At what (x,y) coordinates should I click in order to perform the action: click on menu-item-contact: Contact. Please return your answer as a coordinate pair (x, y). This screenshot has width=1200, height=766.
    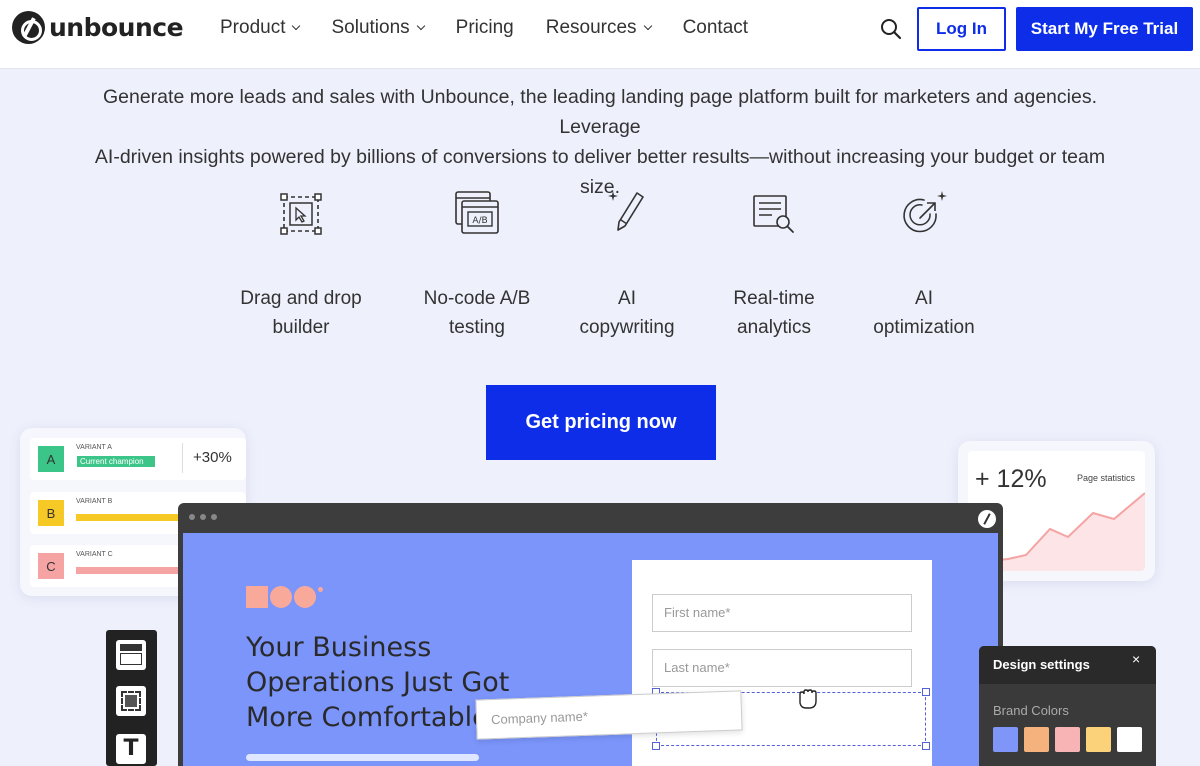
    Looking at the image, I should click on (715, 28).